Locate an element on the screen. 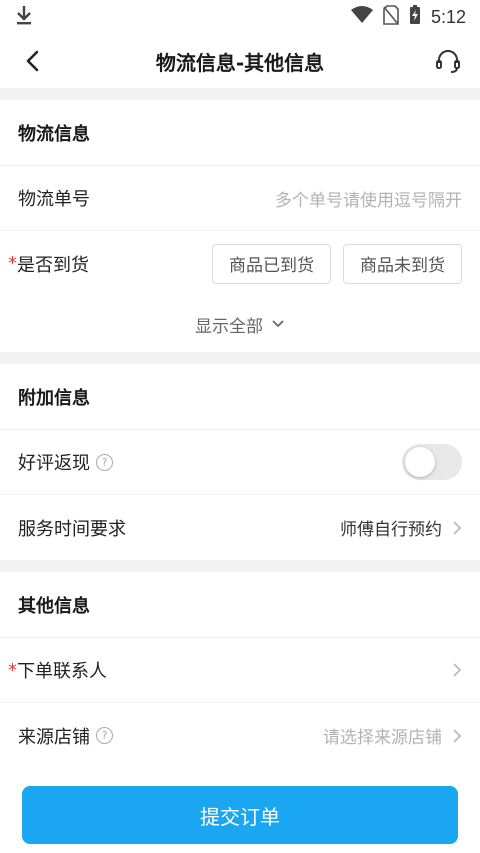 The width and height of the screenshot is (480, 853). page-title: 物流信息-其他信息 is located at coordinates (240, 62).